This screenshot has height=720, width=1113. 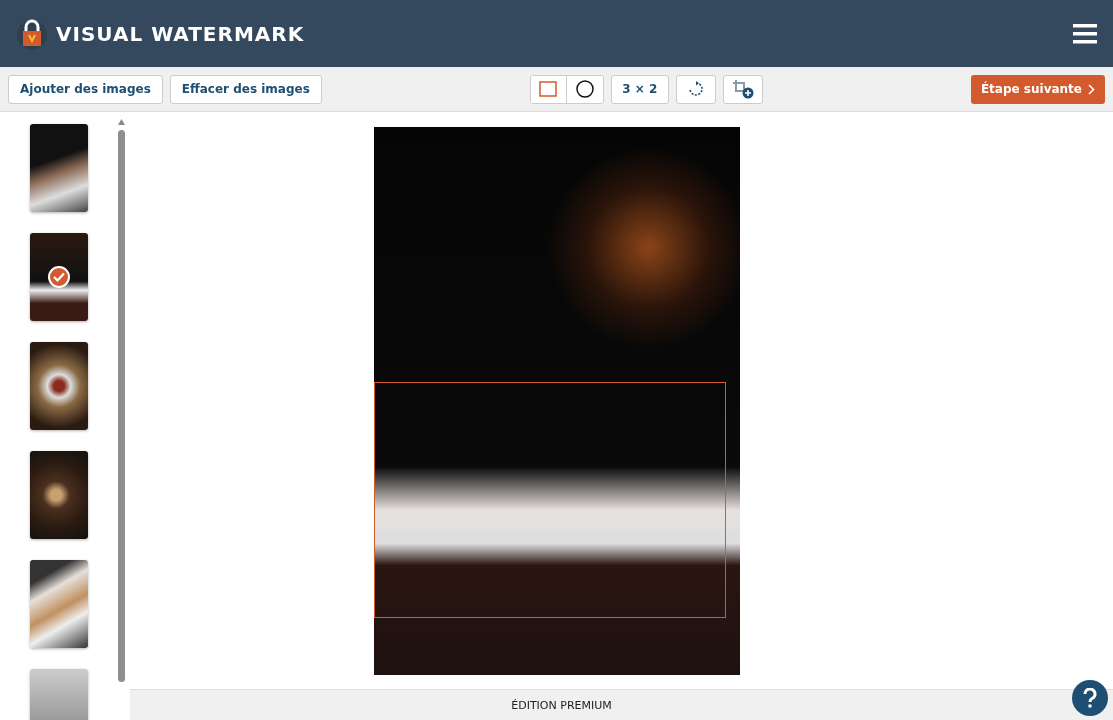 I want to click on toolbar-button: Ajouter des images, so click(x=85, y=89).